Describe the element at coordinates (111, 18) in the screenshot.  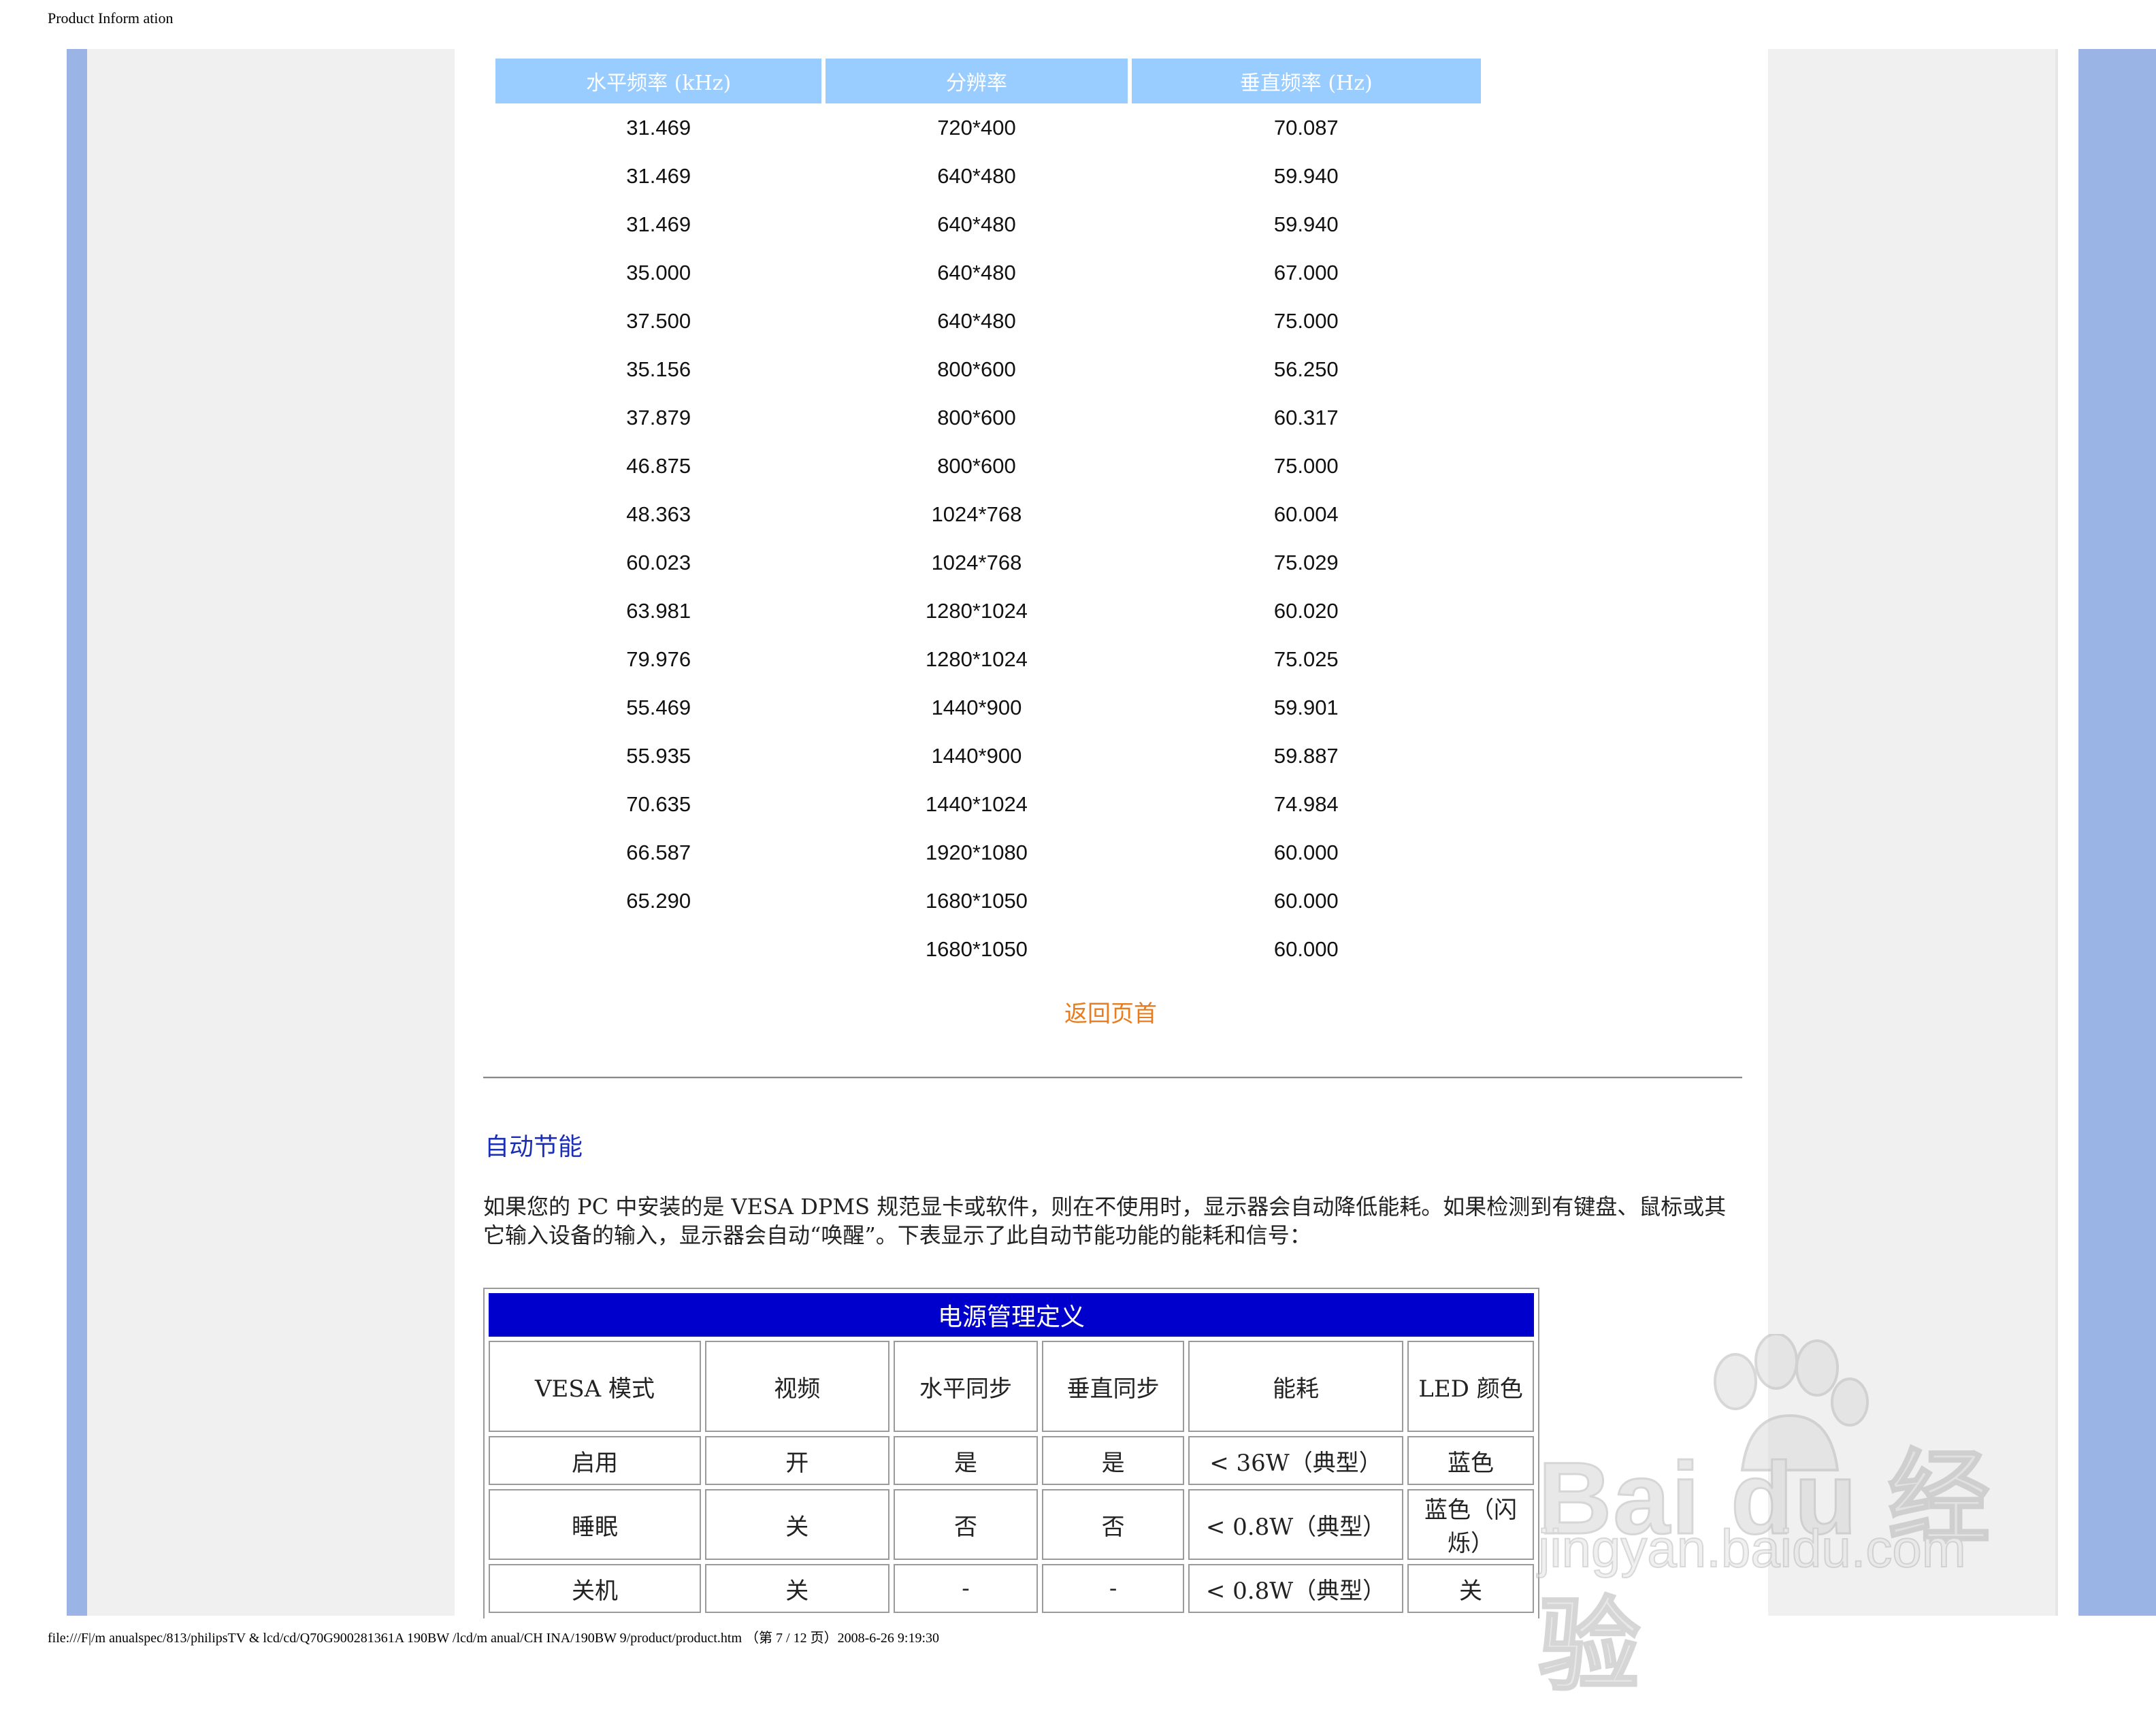
I see `page-header: Product Inform ation` at that location.